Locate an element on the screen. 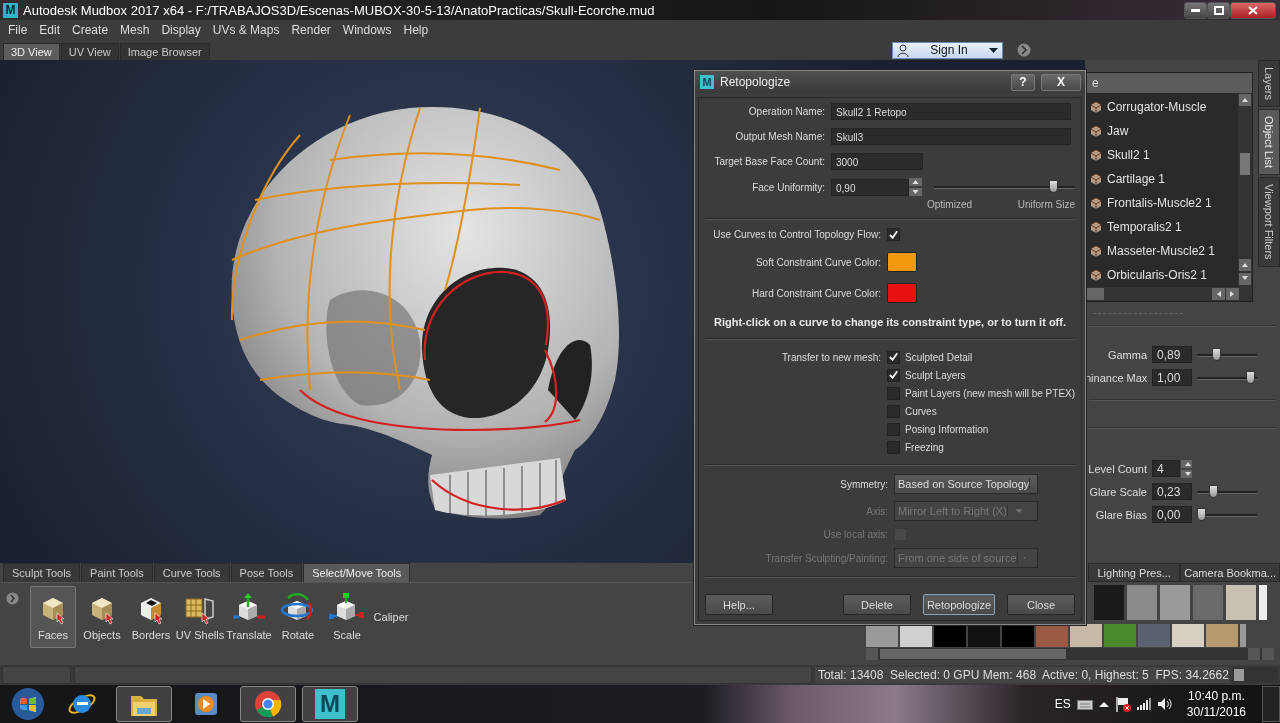 The image size is (1280, 723). tool-button: Caliper is located at coordinates (391, 617).